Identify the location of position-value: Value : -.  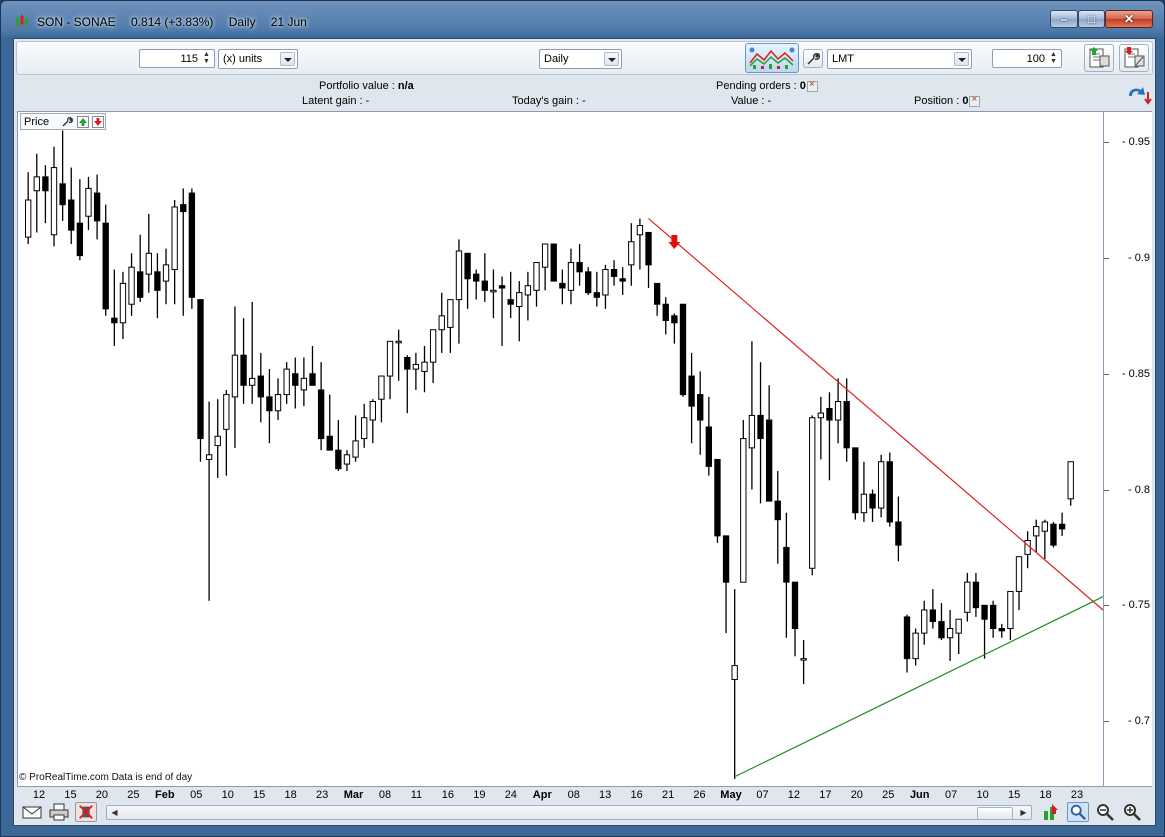
(751, 101).